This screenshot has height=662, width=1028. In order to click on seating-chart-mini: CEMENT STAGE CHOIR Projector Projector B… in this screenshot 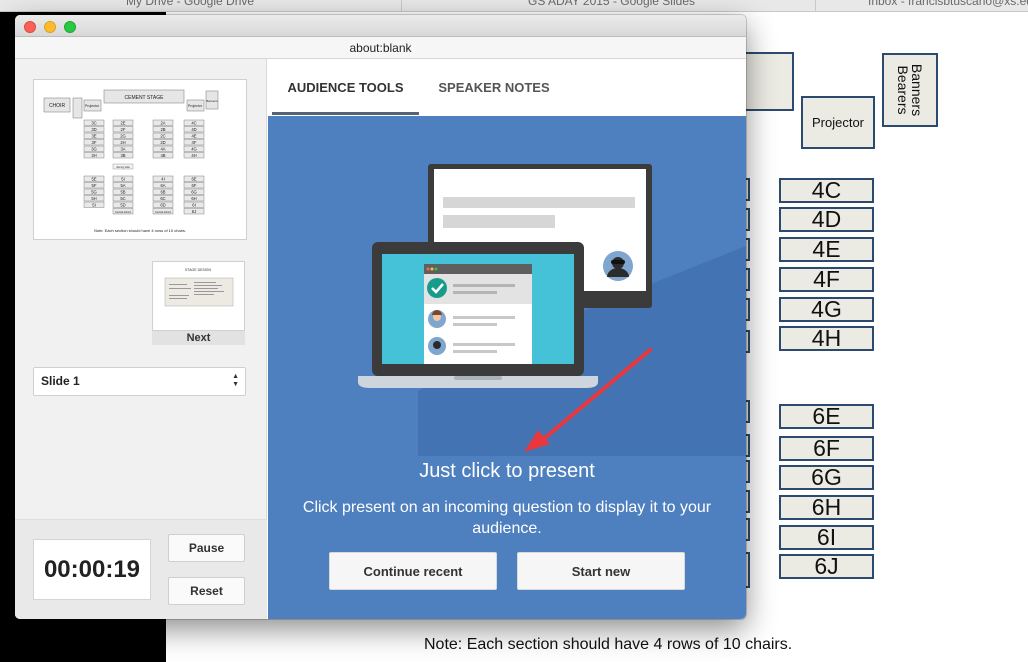, I will do `click(131, 161)`.